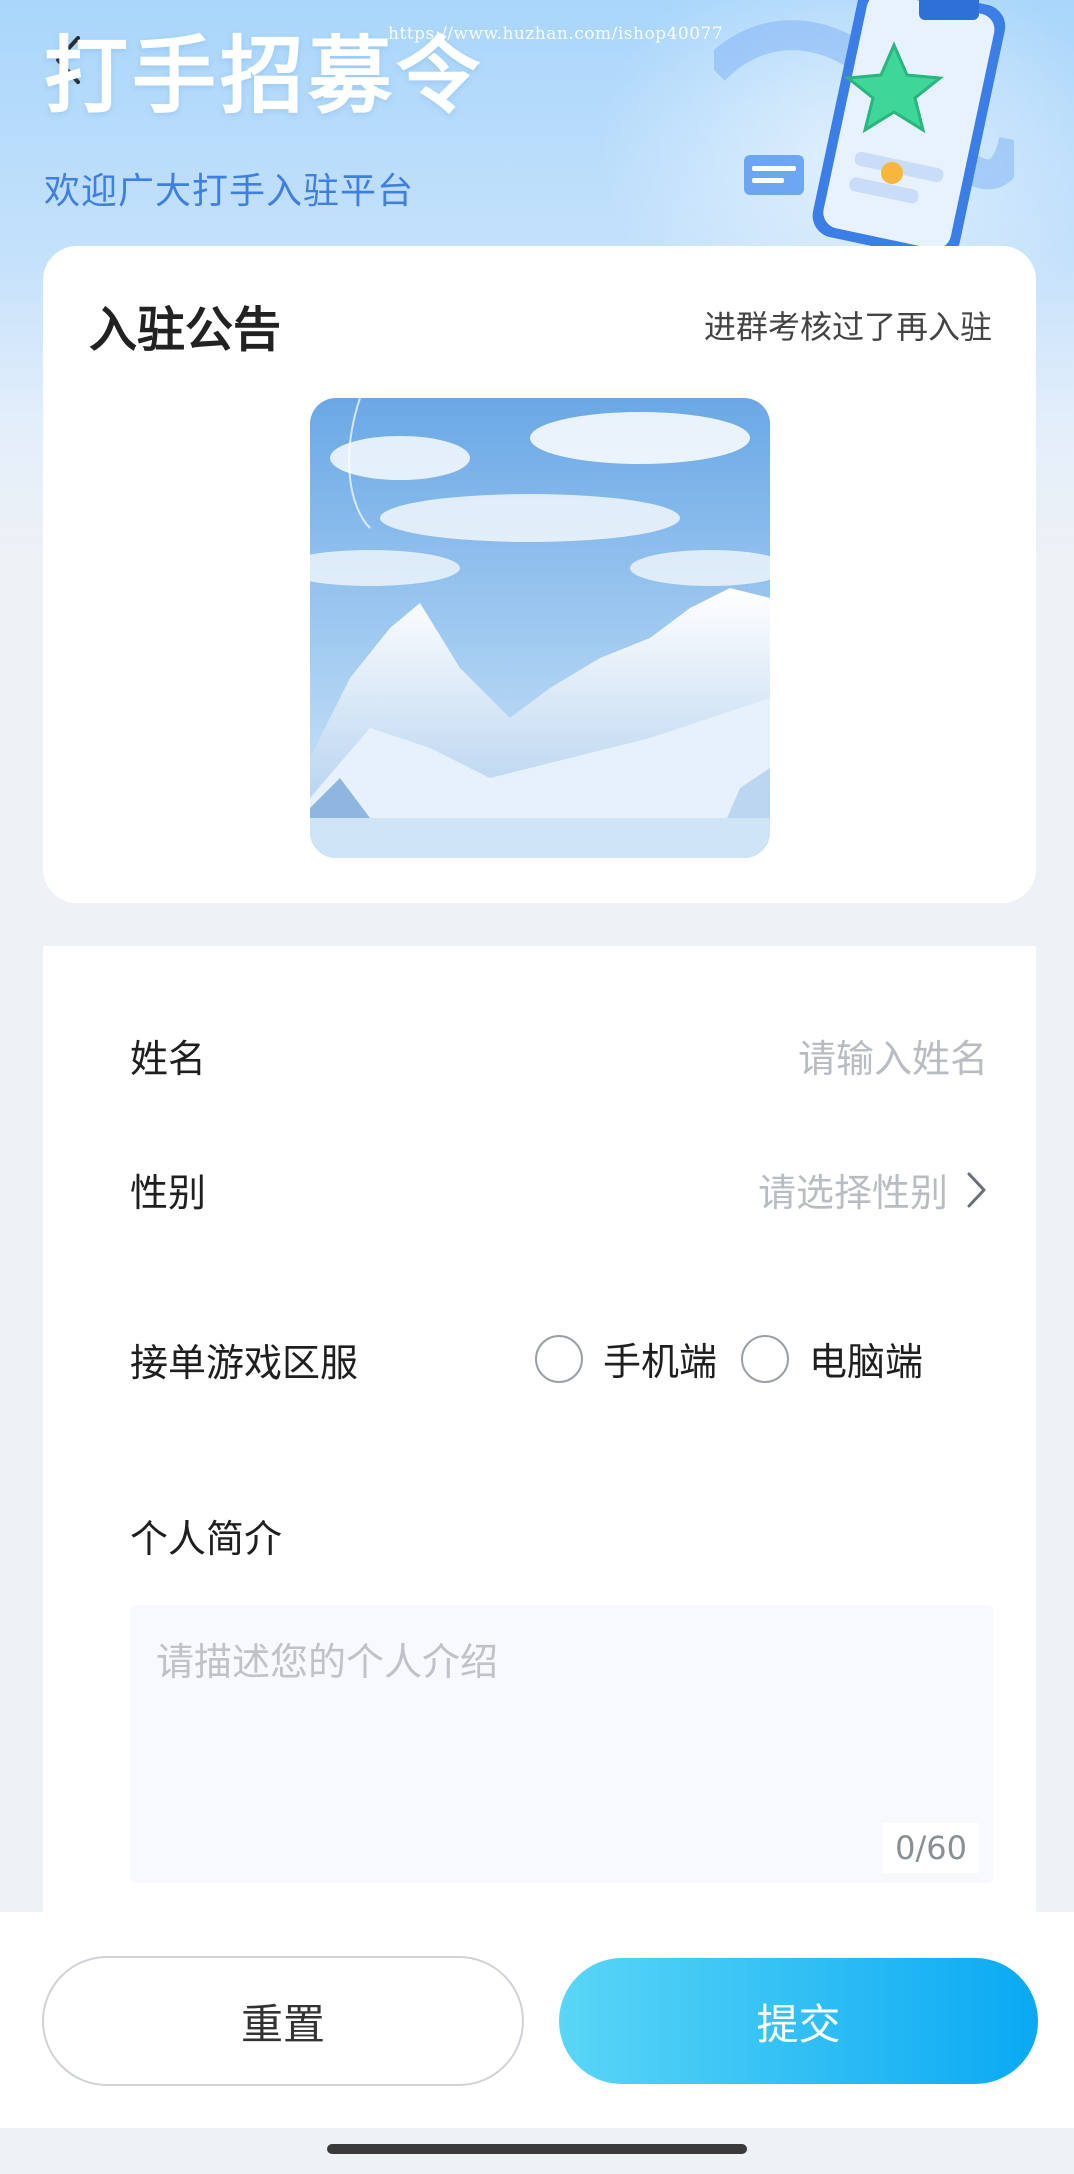 The height and width of the screenshot is (2174, 1074). What do you see at coordinates (798, 2021) in the screenshot?
I see `submit-button: 提交` at bounding box center [798, 2021].